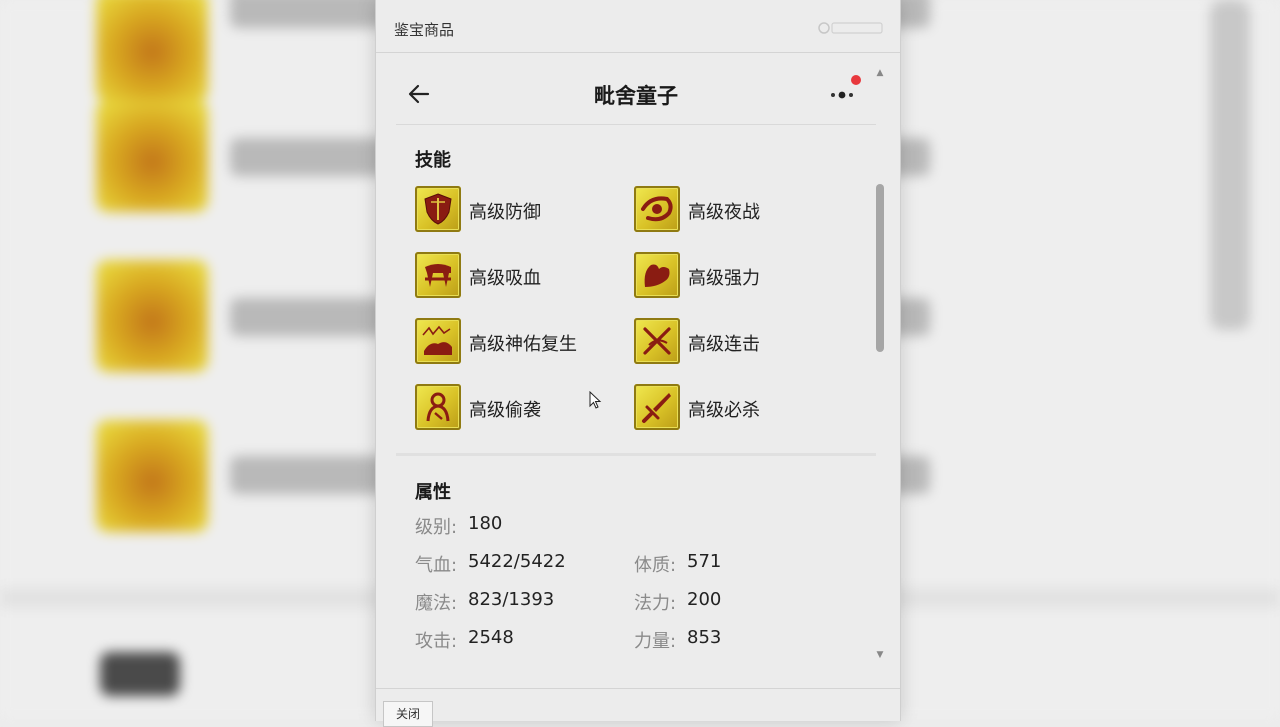  Describe the element at coordinates (505, 212) in the screenshot. I see `skill-label: 高级防御` at that location.